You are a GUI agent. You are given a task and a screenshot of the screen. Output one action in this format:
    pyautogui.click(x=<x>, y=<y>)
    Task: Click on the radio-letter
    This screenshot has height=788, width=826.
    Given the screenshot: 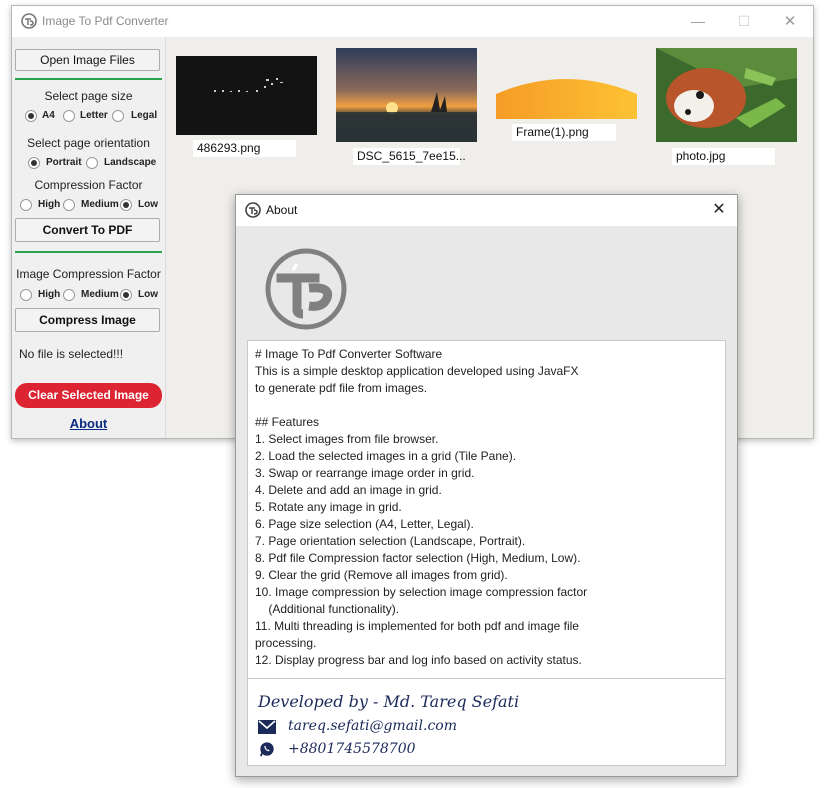 What is the action you would take?
    pyautogui.click(x=69, y=116)
    